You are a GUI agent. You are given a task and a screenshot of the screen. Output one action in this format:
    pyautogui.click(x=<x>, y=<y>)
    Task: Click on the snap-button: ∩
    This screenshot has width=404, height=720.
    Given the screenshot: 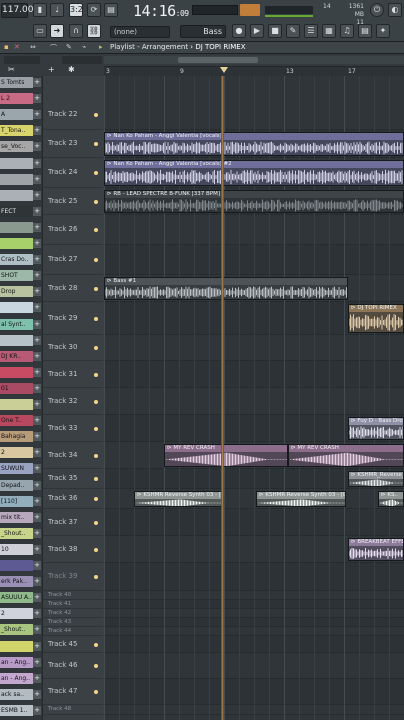 What is the action you would take?
    pyautogui.click(x=76, y=31)
    